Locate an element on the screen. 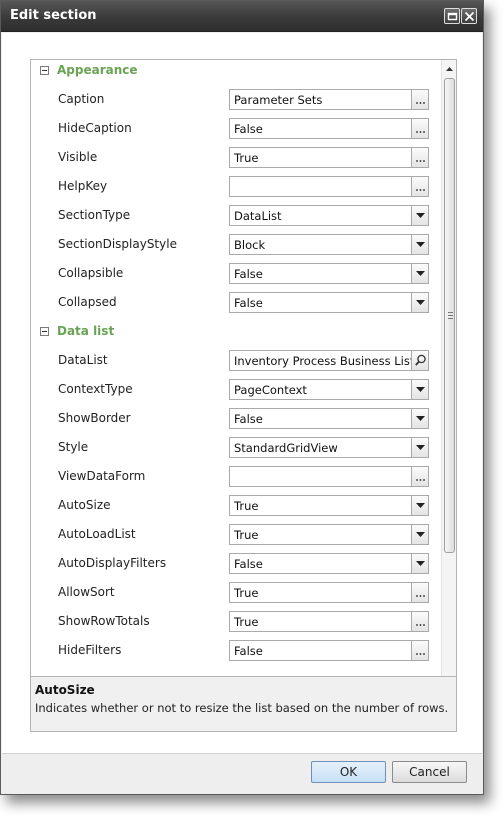 The width and height of the screenshot is (504, 815). property-value-field: PageContext is located at coordinates (329, 389).